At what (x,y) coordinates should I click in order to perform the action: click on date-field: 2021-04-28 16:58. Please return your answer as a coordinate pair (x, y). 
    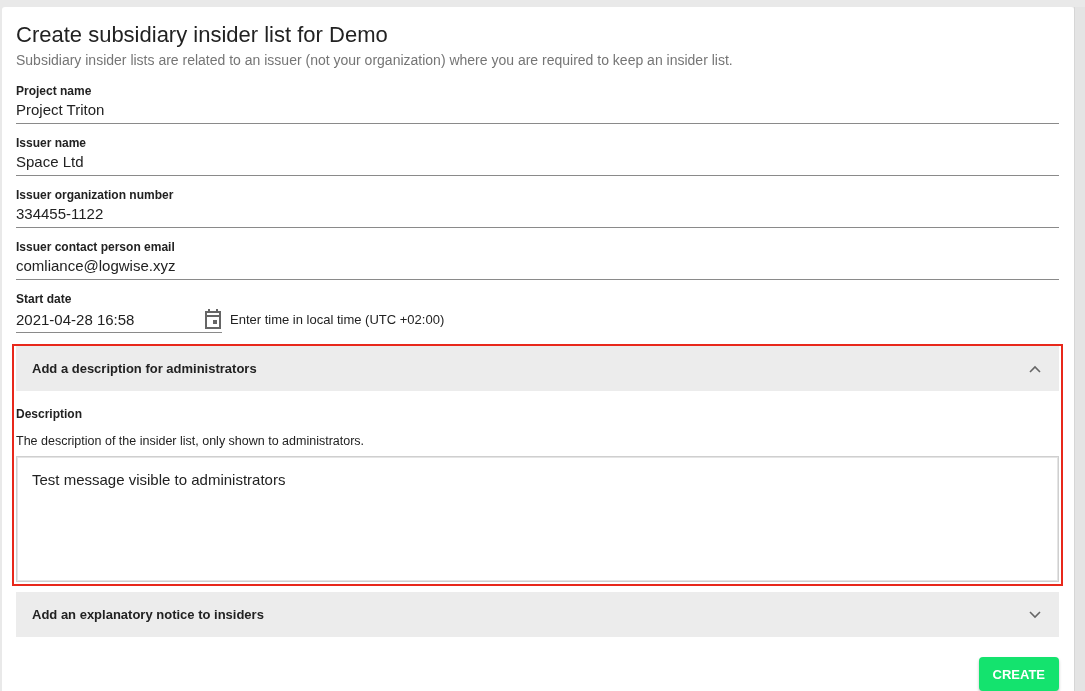
    Looking at the image, I should click on (119, 321).